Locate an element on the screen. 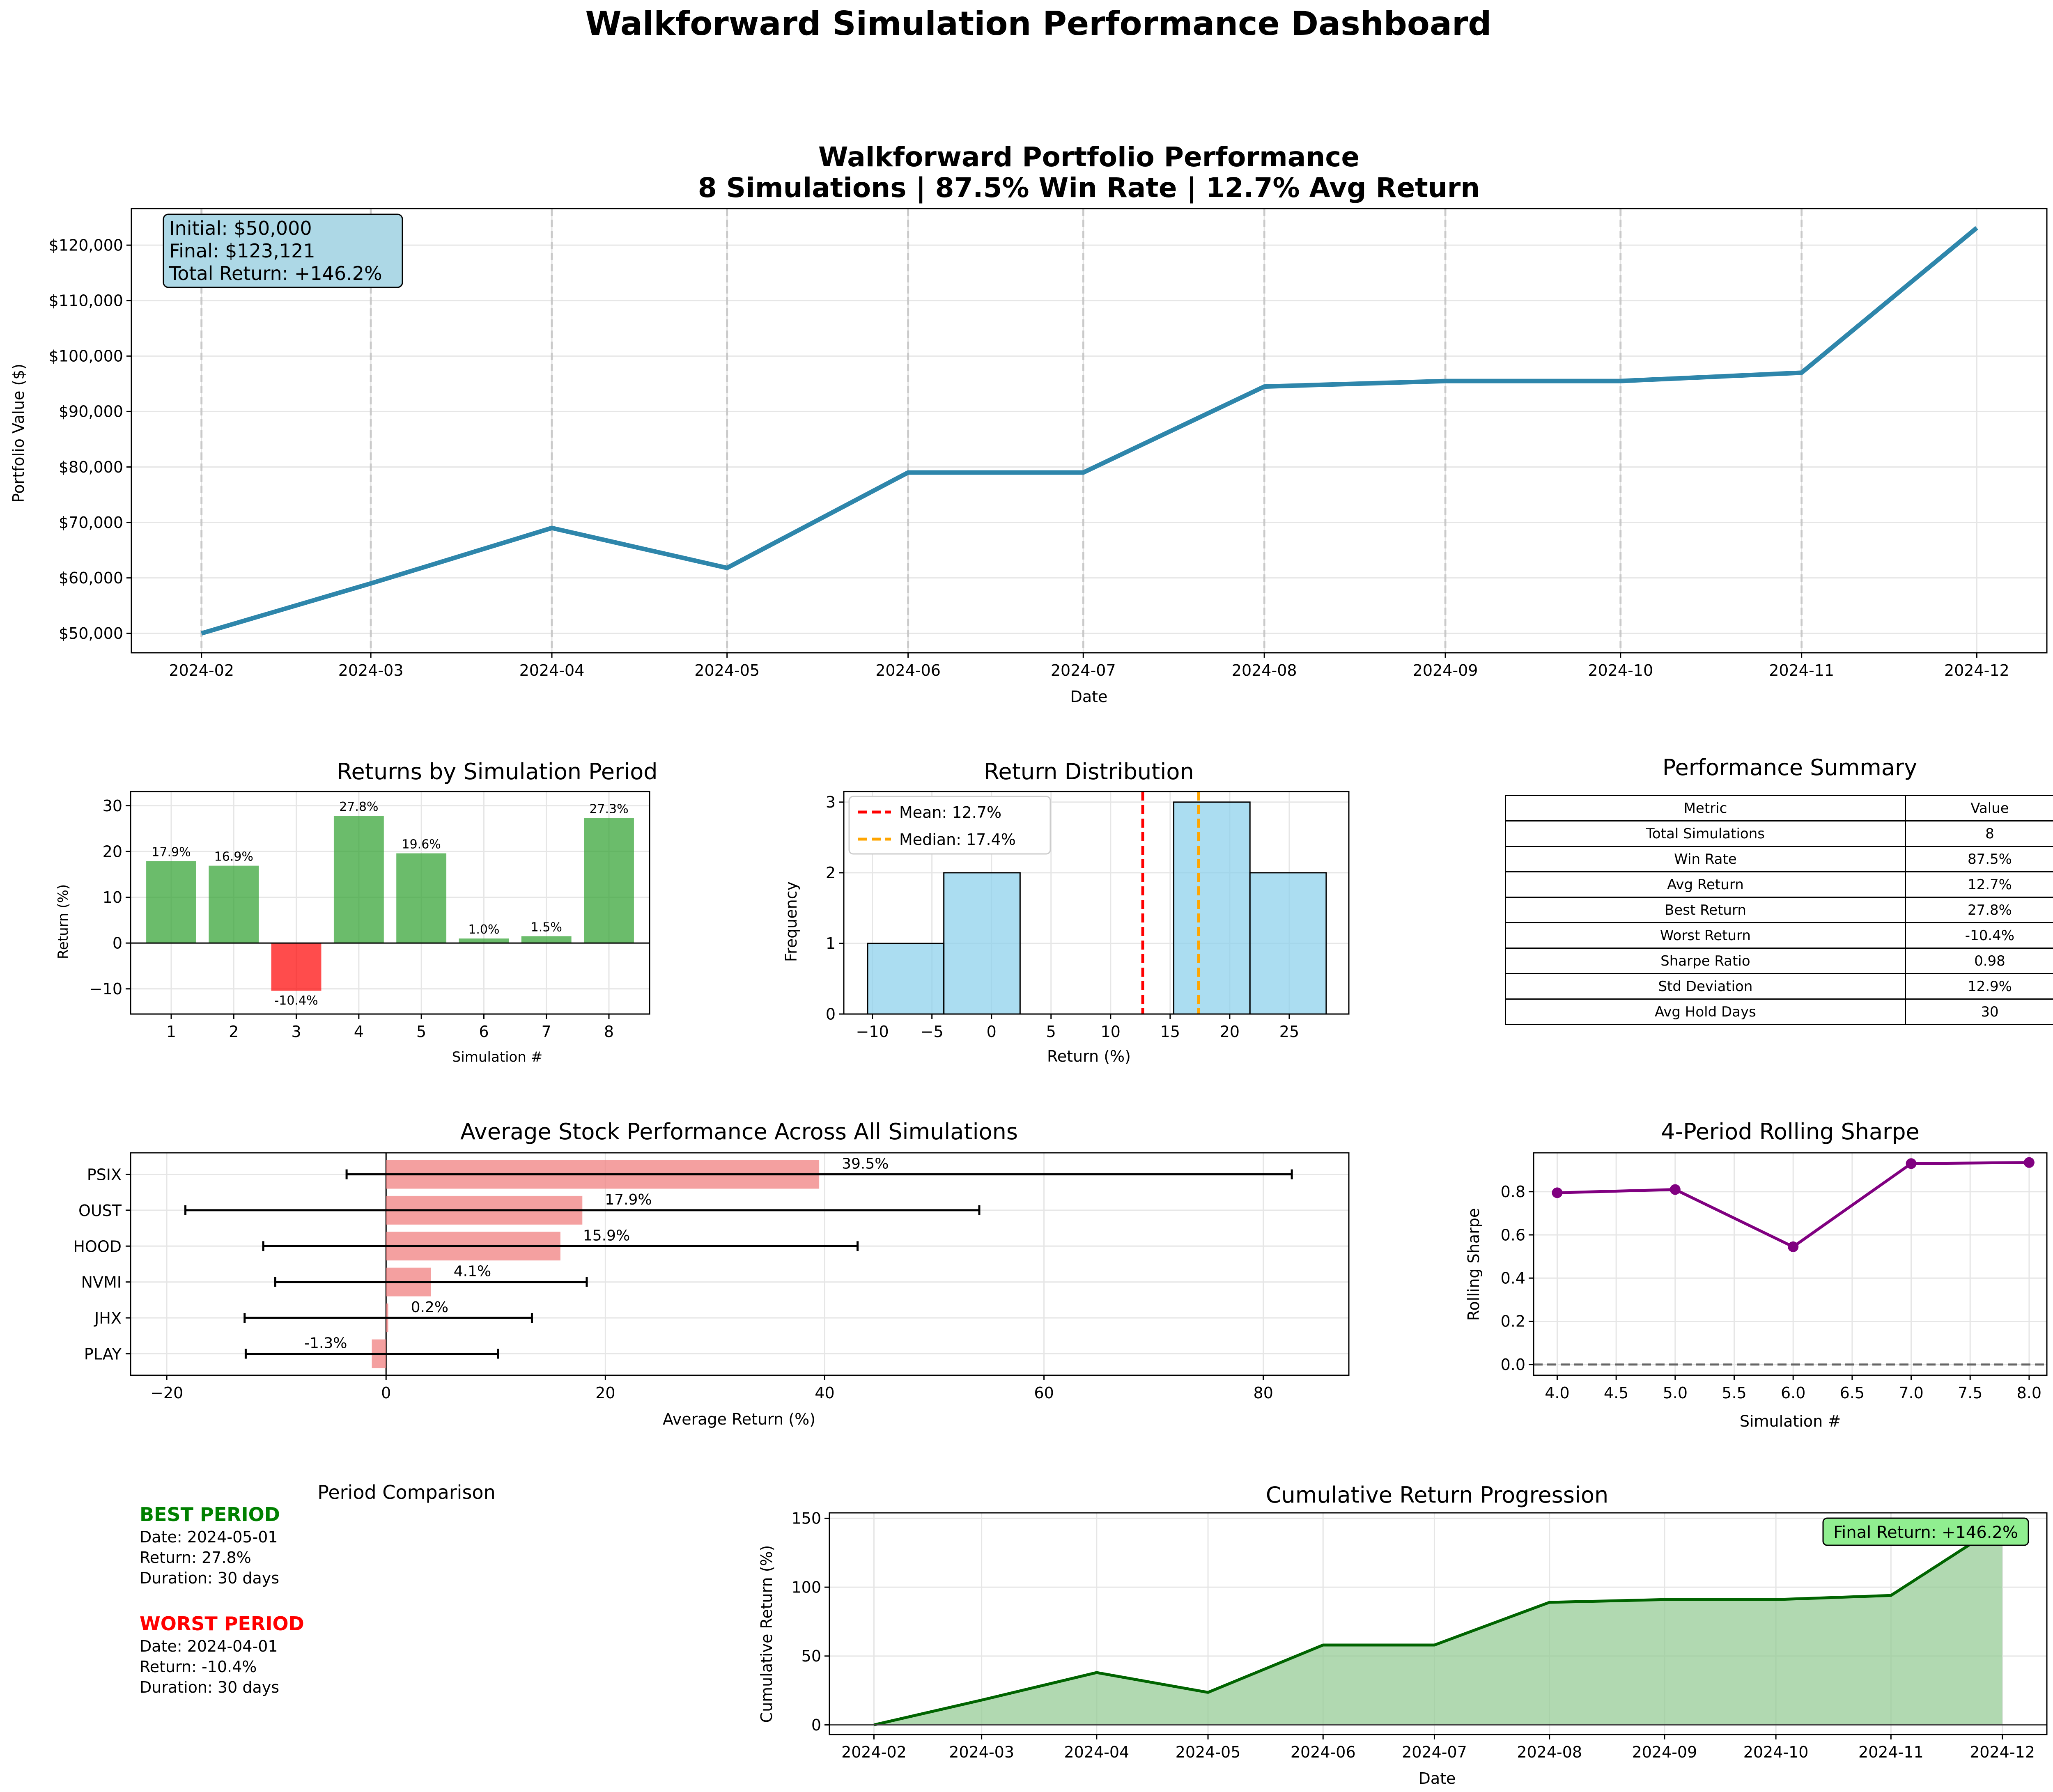  returns-y-tick-label: 10 is located at coordinates (112, 897).